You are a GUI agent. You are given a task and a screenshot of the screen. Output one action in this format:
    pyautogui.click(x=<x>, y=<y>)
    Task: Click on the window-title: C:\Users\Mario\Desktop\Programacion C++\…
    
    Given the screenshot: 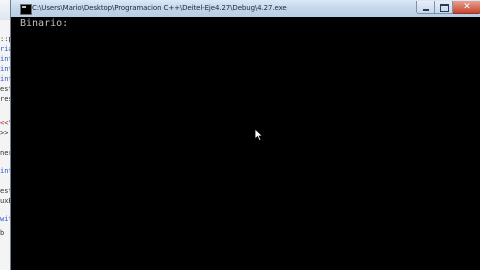 What is the action you would take?
    pyautogui.click(x=159, y=8)
    